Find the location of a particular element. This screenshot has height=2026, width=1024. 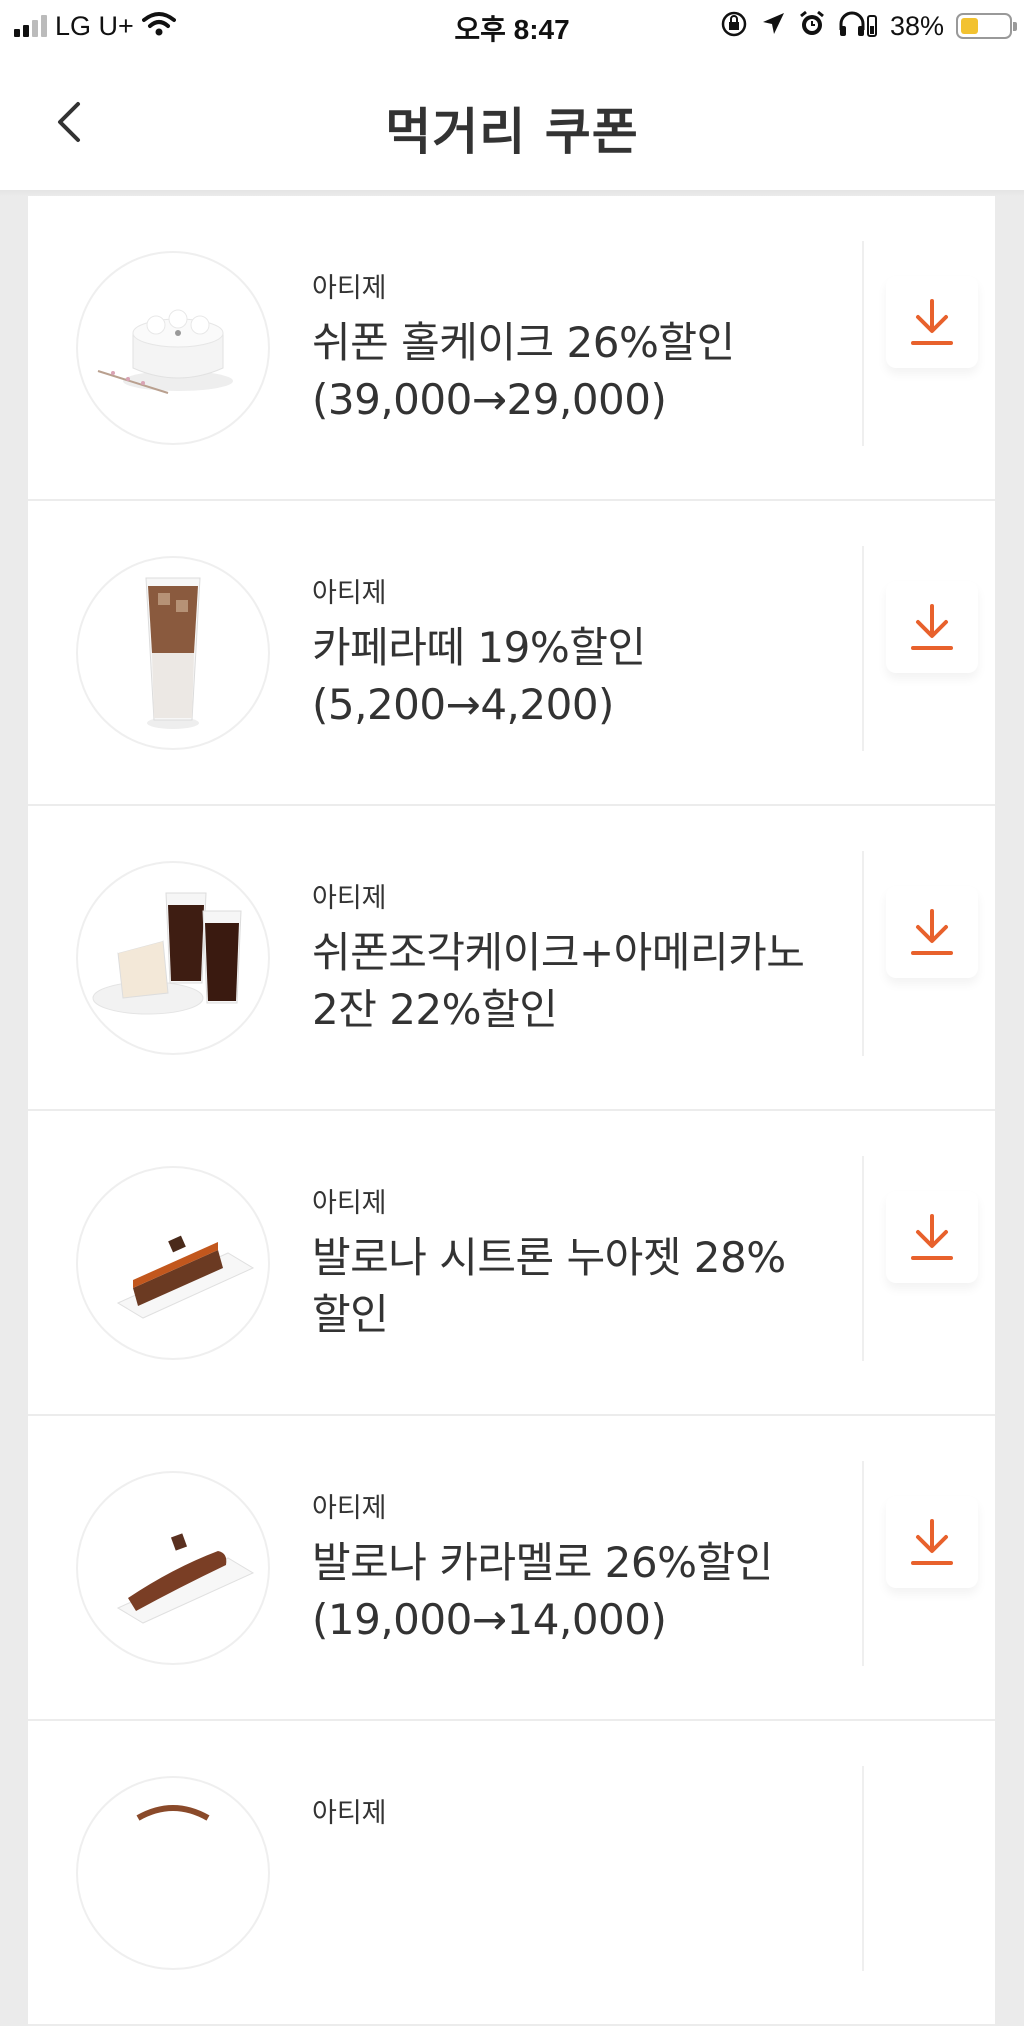

coupon-title-line1: 쉬폰조각케이크+아메리카노 is located at coordinates (558, 952).